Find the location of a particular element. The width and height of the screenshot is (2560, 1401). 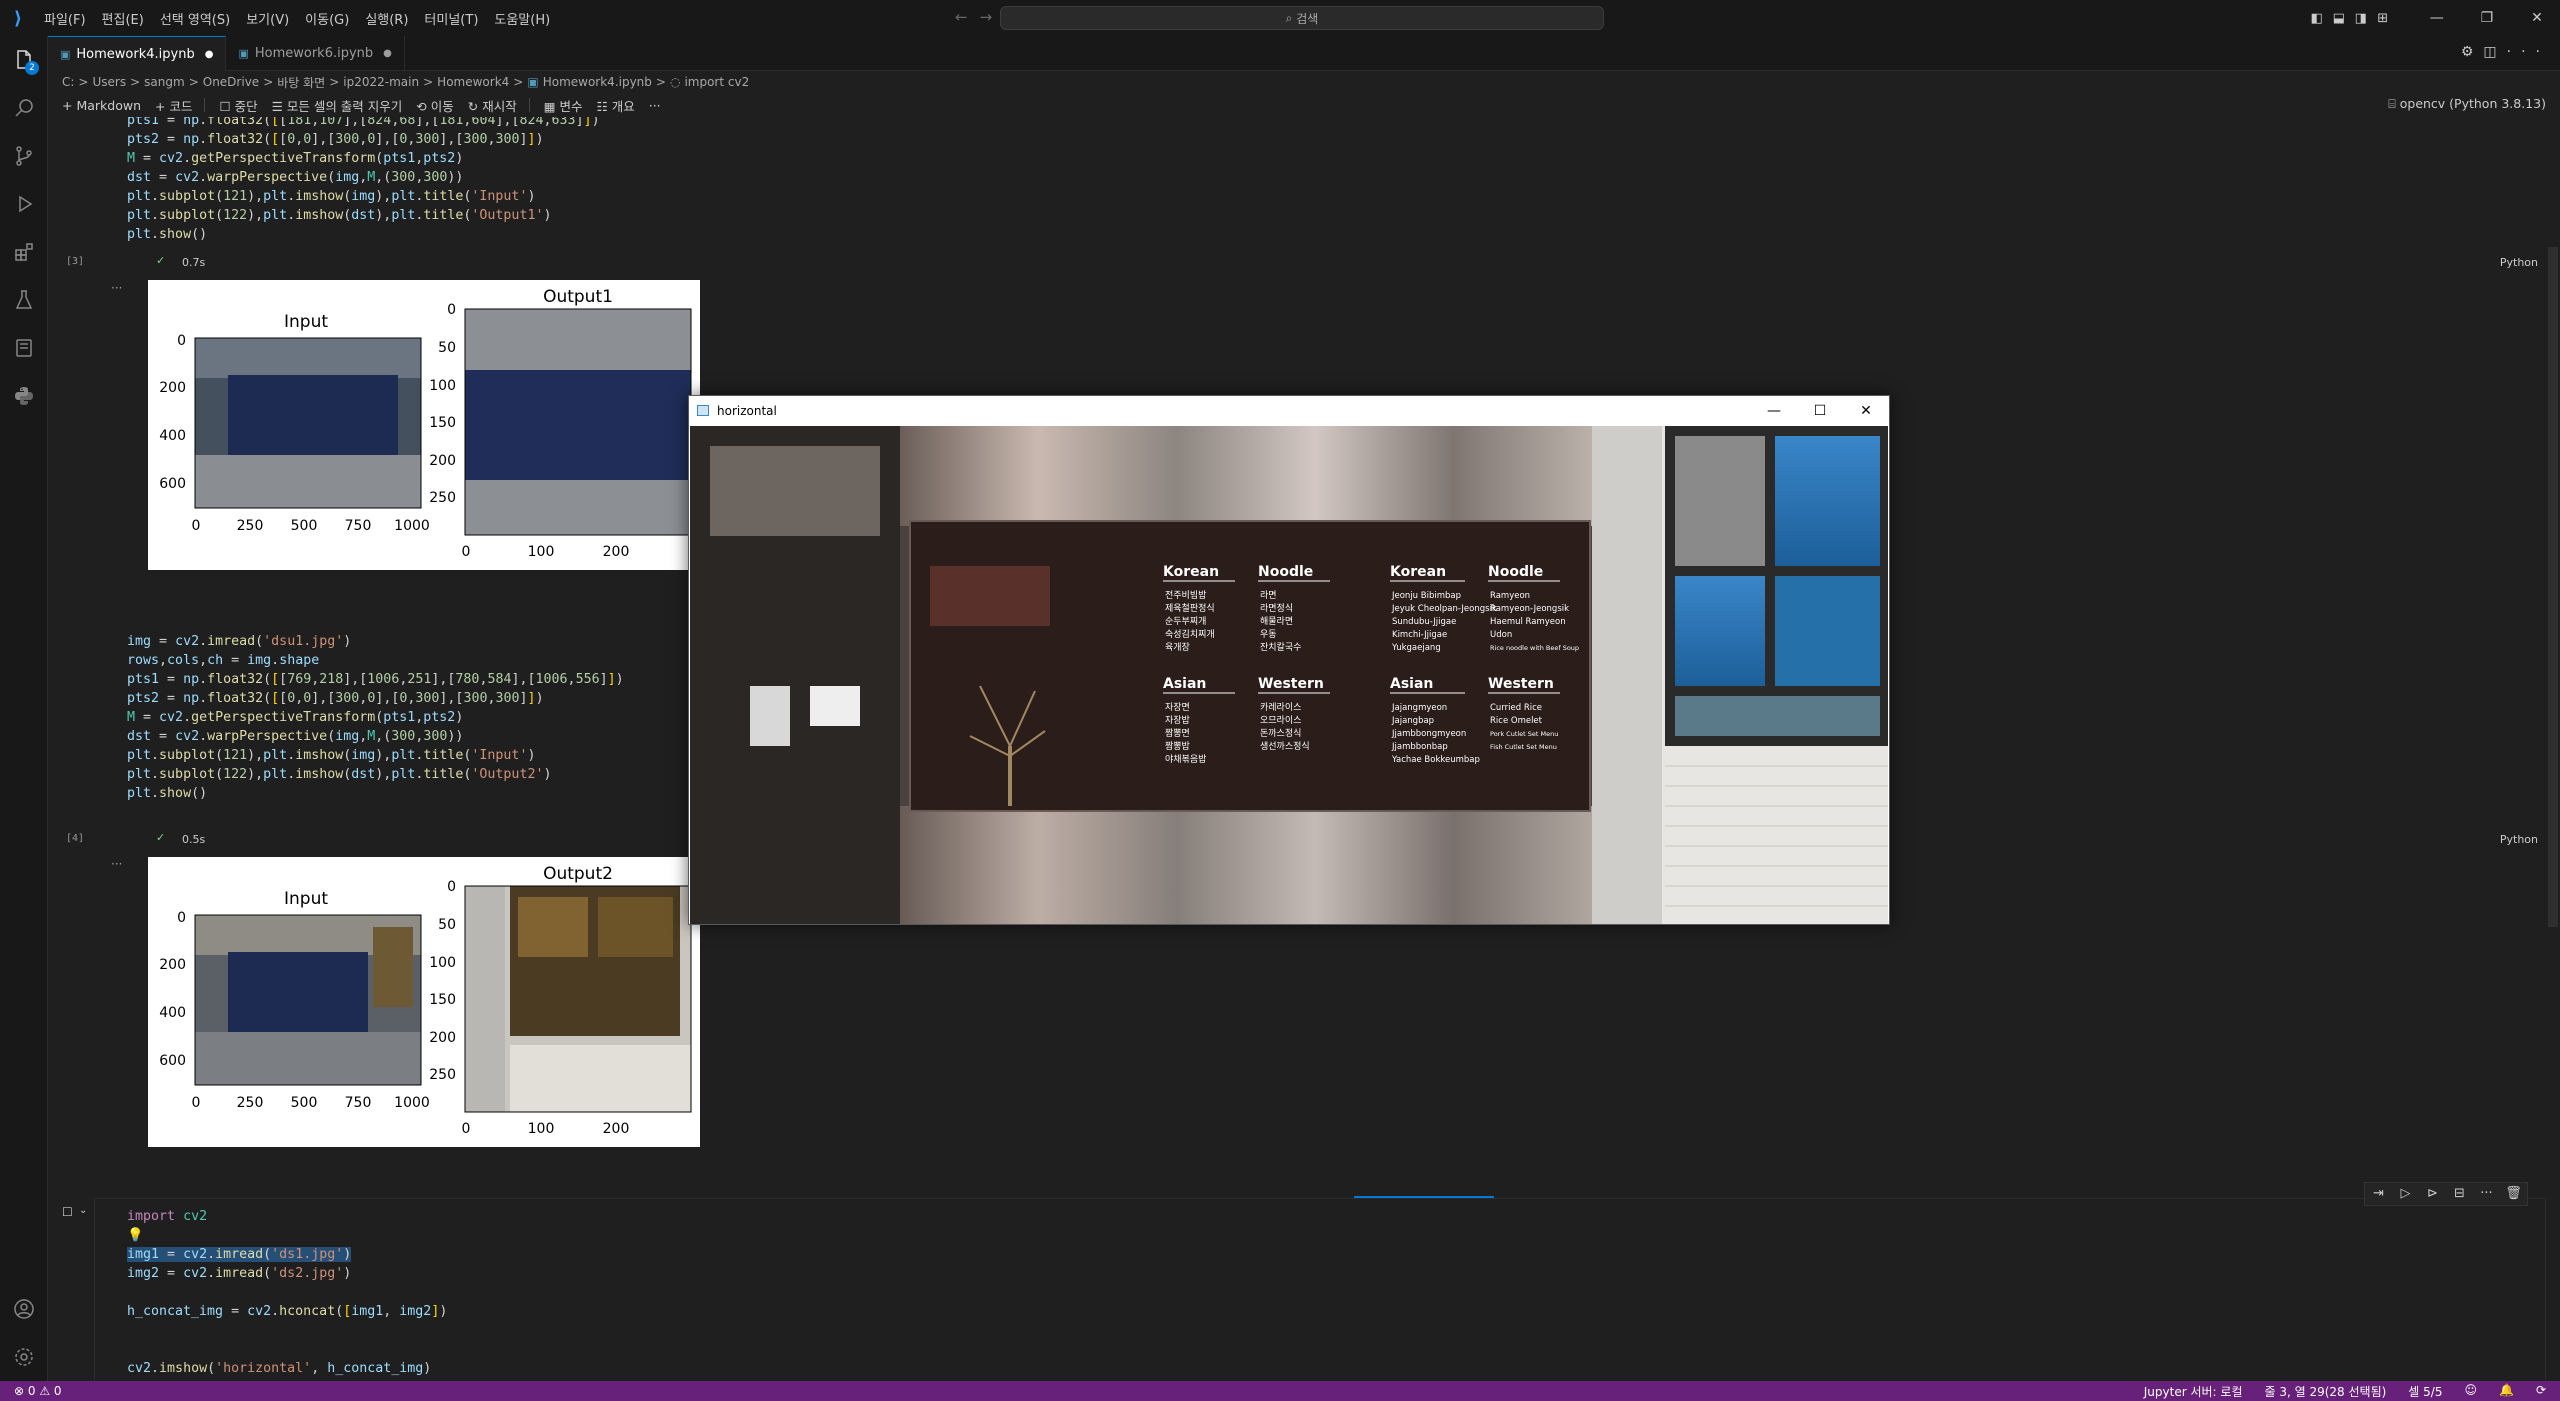

menu-terminal: 터미널(T) is located at coordinates (451, 18).